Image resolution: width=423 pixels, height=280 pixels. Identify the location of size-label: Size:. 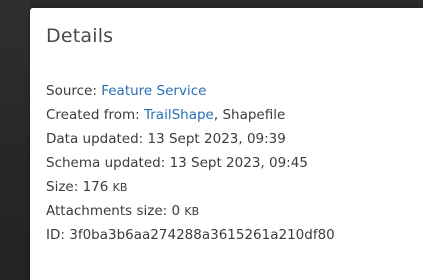
(62, 187).